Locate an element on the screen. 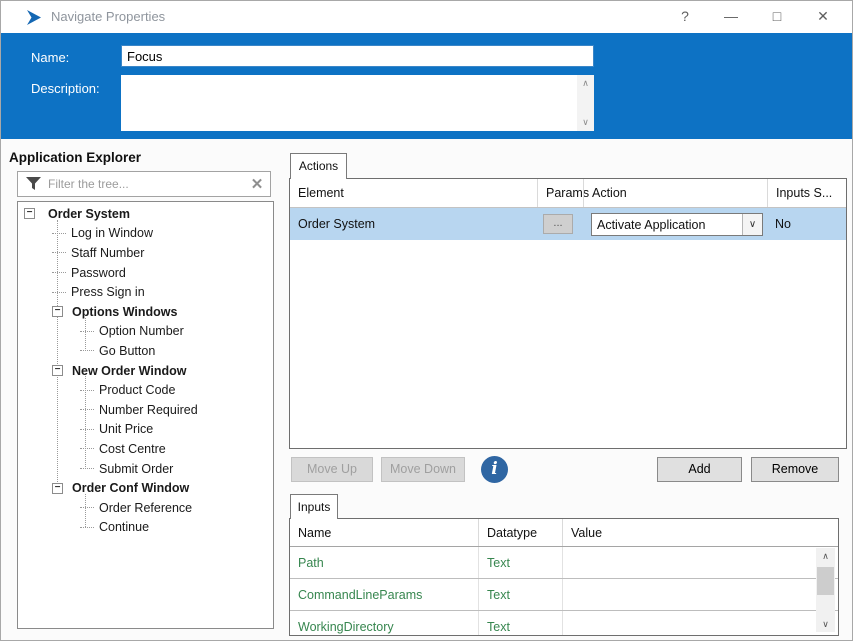 This screenshot has height=641, width=853. filter-icon is located at coordinates (33, 183).